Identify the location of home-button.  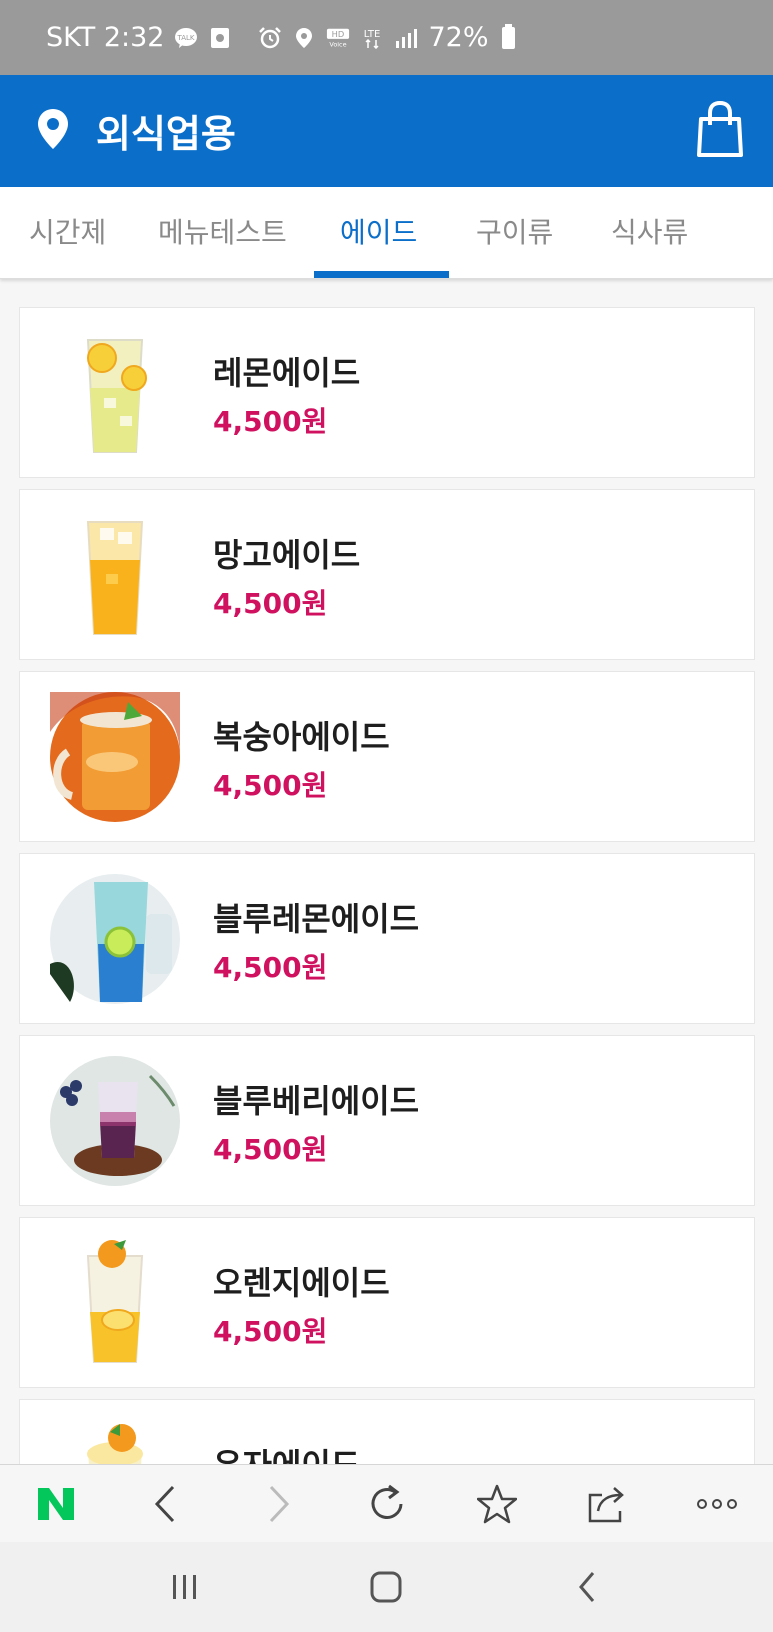
(386, 1587).